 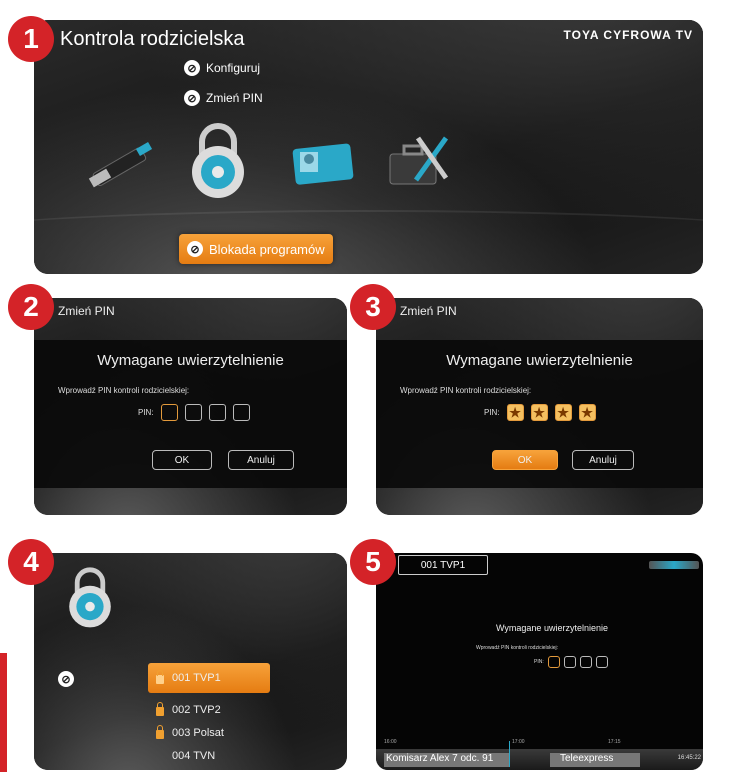 What do you see at coordinates (222, 68) in the screenshot?
I see `menu-item-configure: ⊘ Konfiguruj` at bounding box center [222, 68].